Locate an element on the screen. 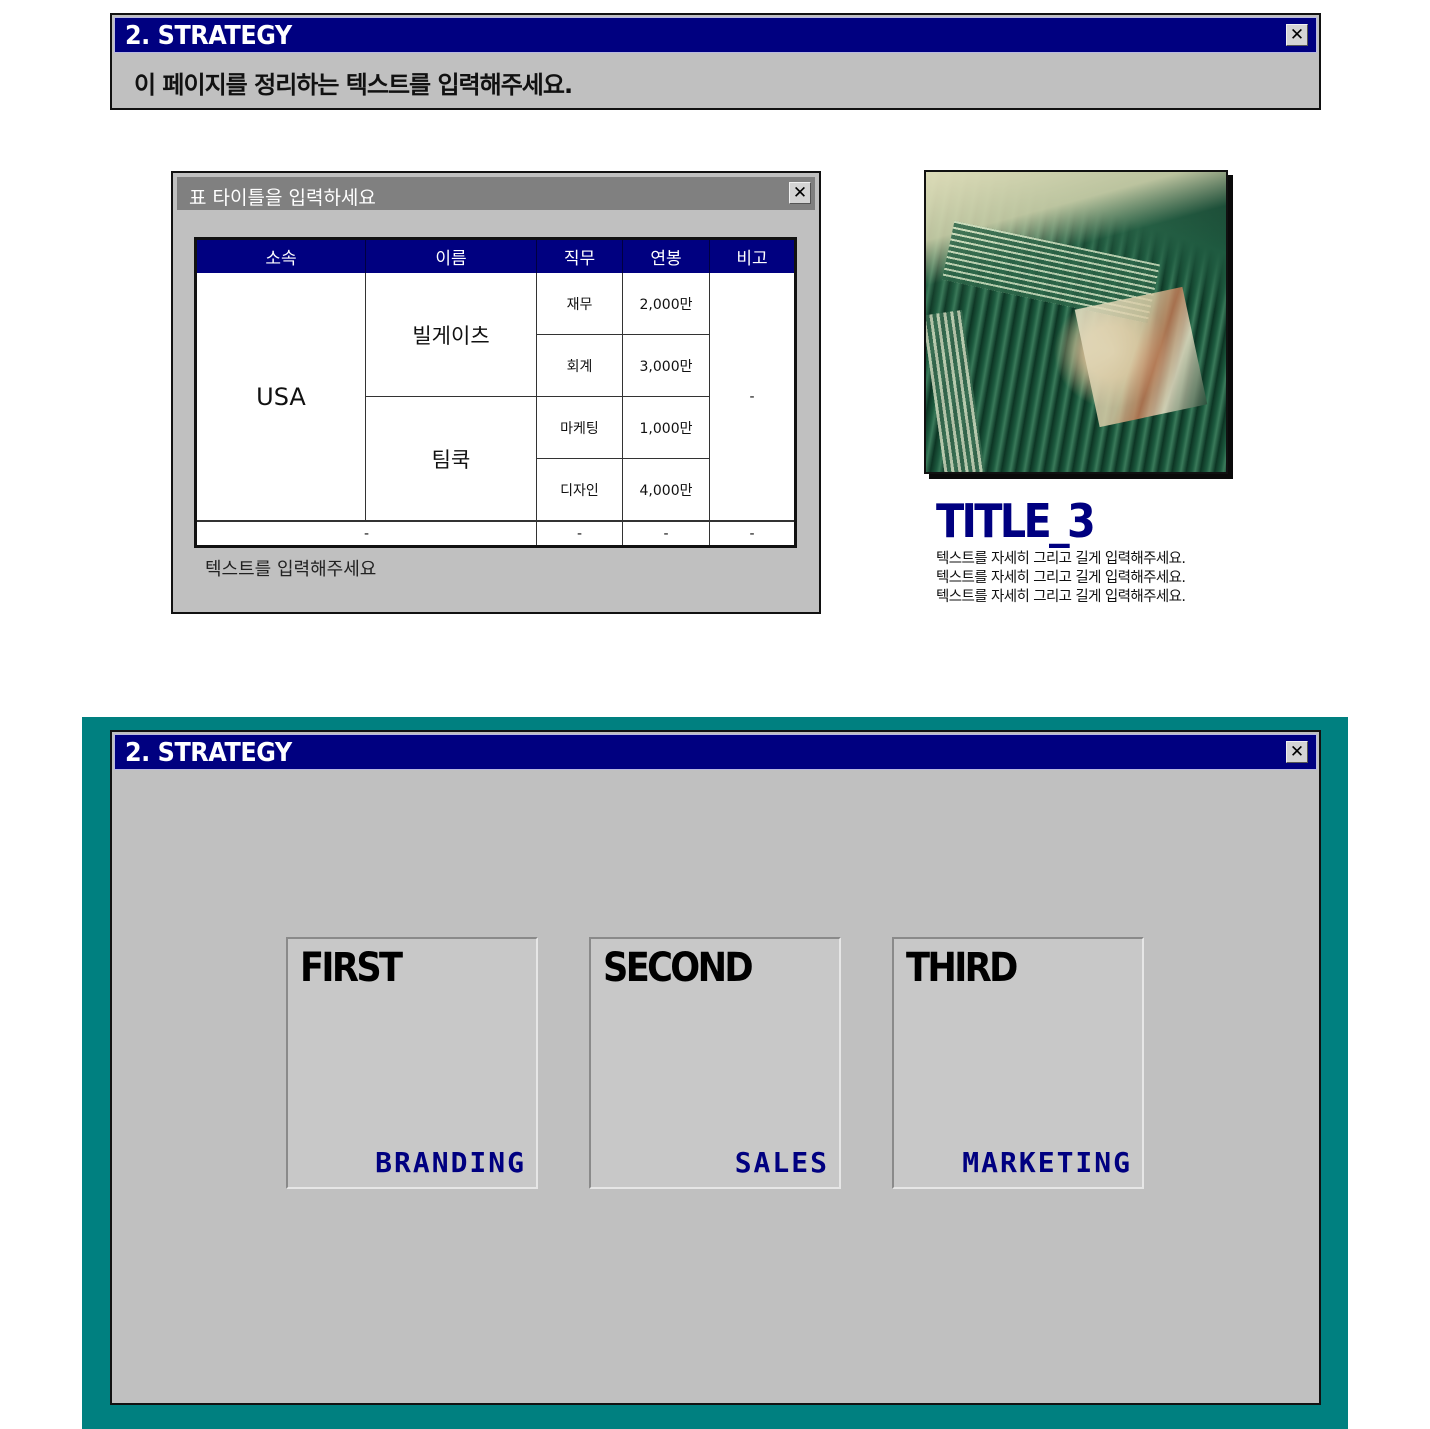  cell-role: 회계 is located at coordinates (580, 366).